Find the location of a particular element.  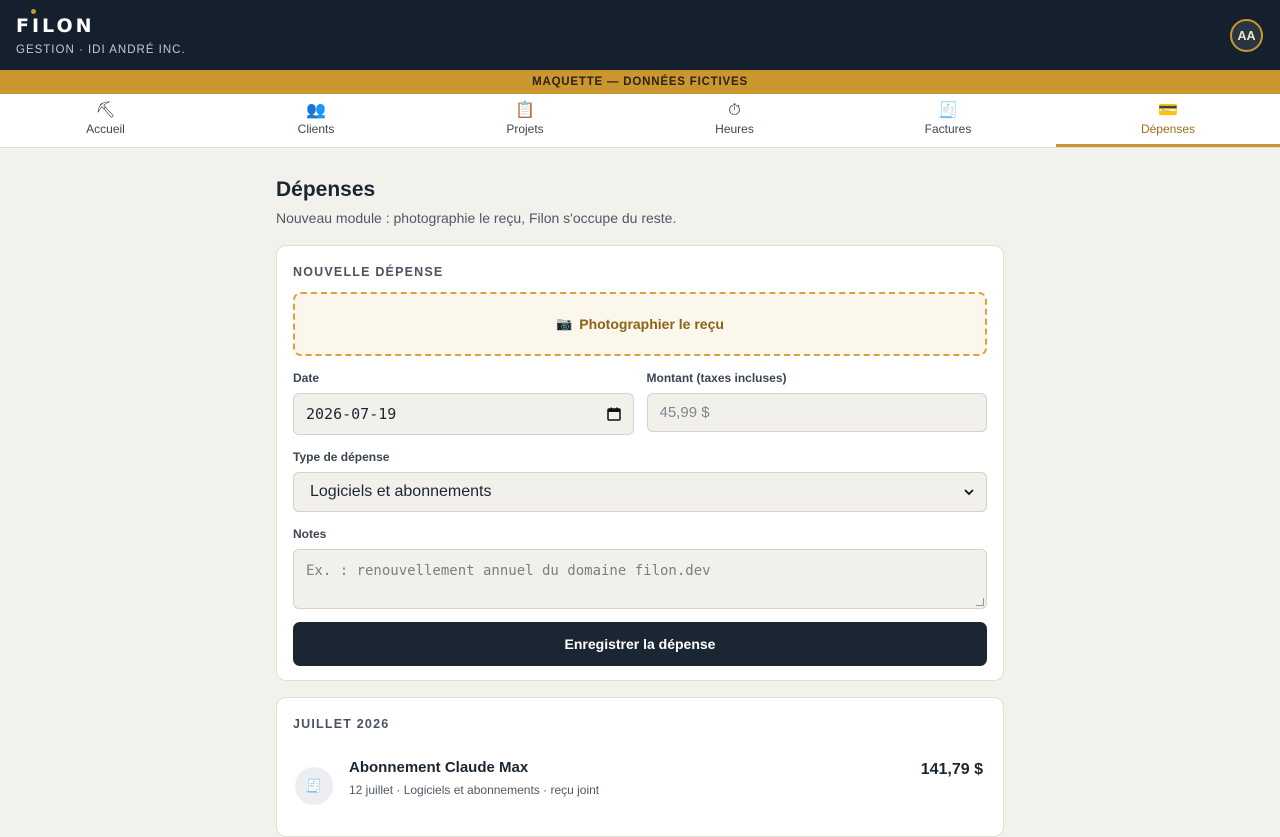

logo-dot is located at coordinates (33, 11).